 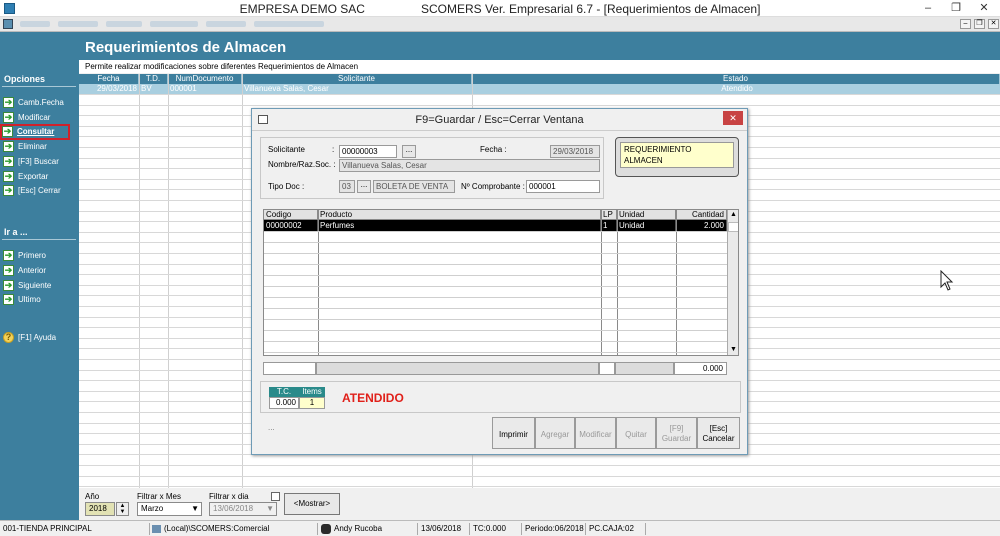 What do you see at coordinates (733, 350) in the screenshot?
I see `scroll-down-icon: ▼` at bounding box center [733, 350].